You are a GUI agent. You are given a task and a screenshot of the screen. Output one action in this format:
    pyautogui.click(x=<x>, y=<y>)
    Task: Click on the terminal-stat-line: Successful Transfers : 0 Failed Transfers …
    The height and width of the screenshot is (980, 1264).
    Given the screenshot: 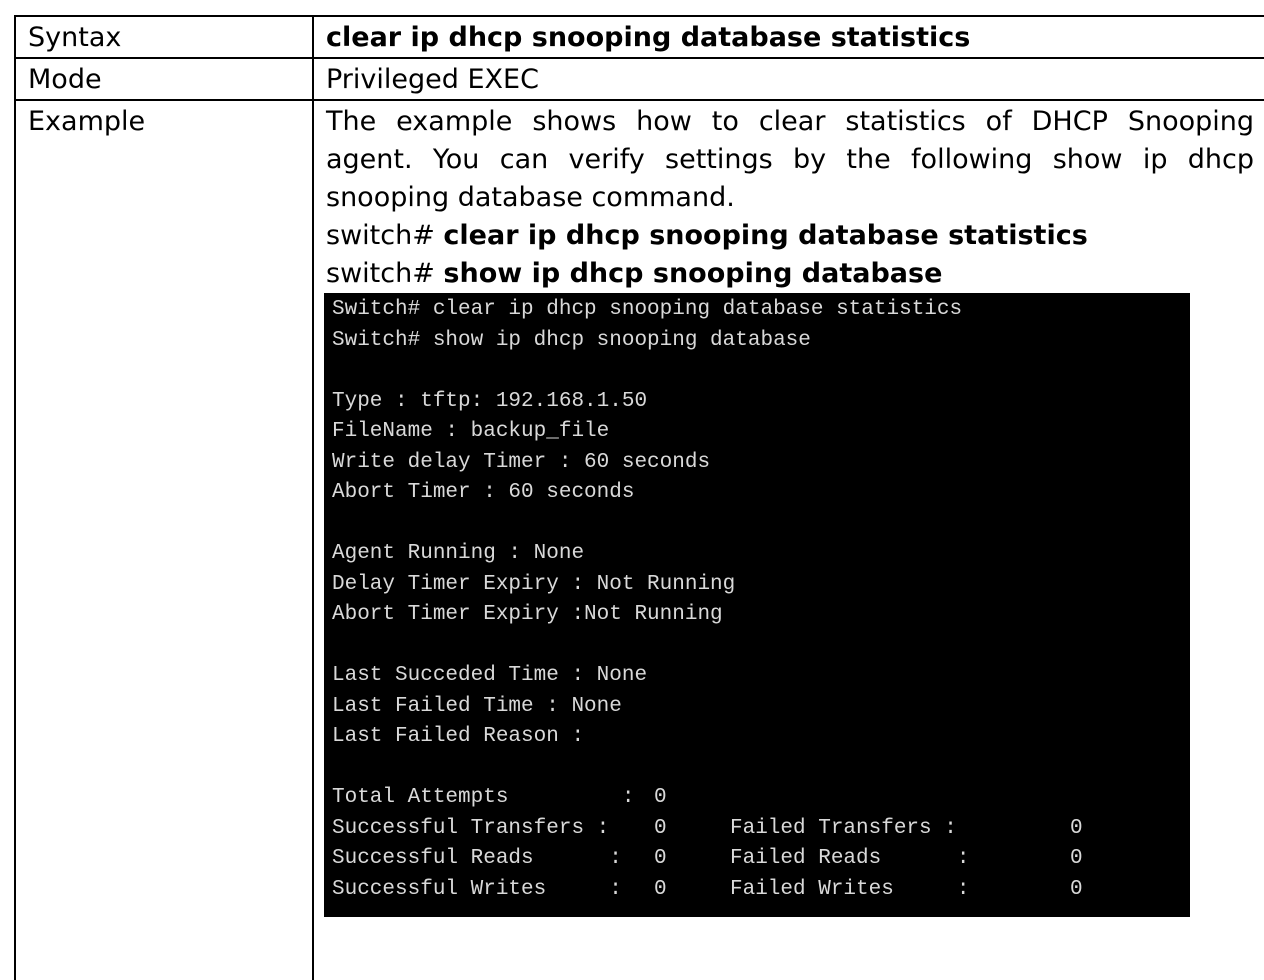 What is the action you would take?
    pyautogui.click(x=761, y=829)
    